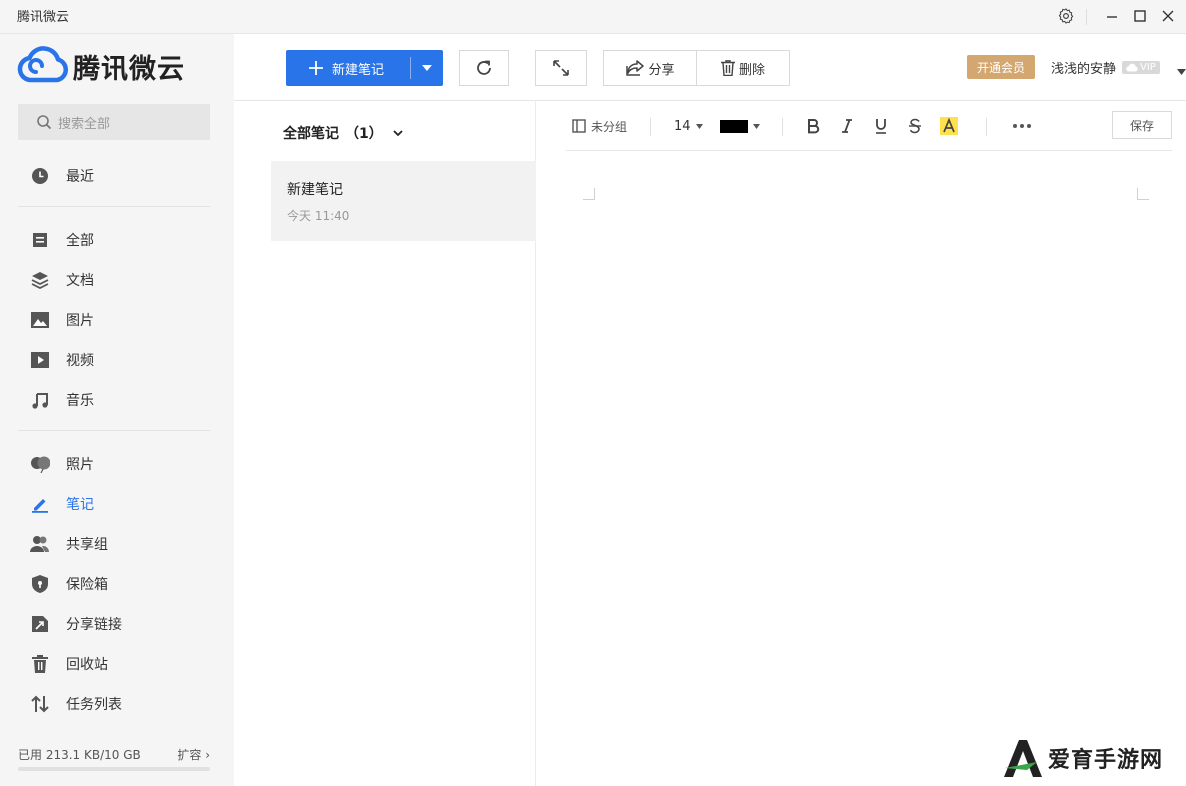 Image resolution: width=1186 pixels, height=786 pixels. I want to click on document-list-icon, so click(40, 240).